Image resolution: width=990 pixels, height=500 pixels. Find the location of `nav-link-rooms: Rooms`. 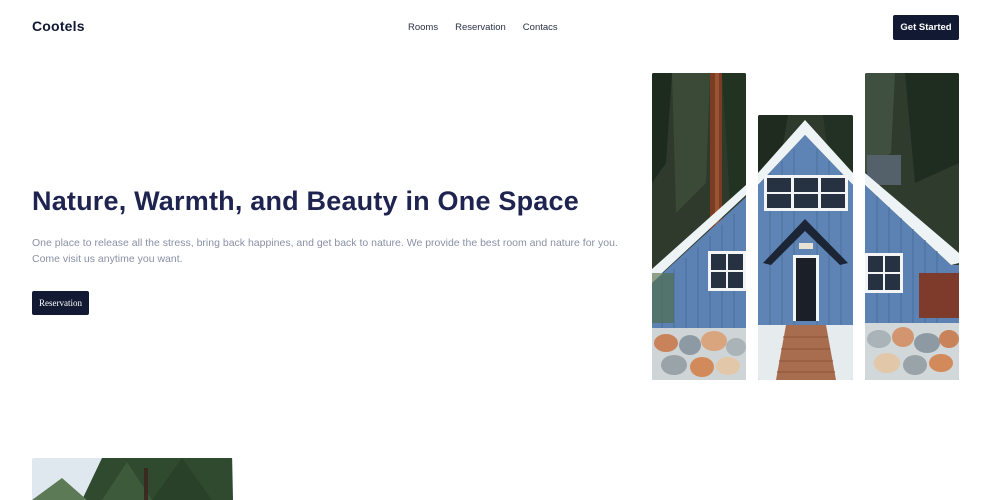

nav-link-rooms: Rooms is located at coordinates (423, 27).